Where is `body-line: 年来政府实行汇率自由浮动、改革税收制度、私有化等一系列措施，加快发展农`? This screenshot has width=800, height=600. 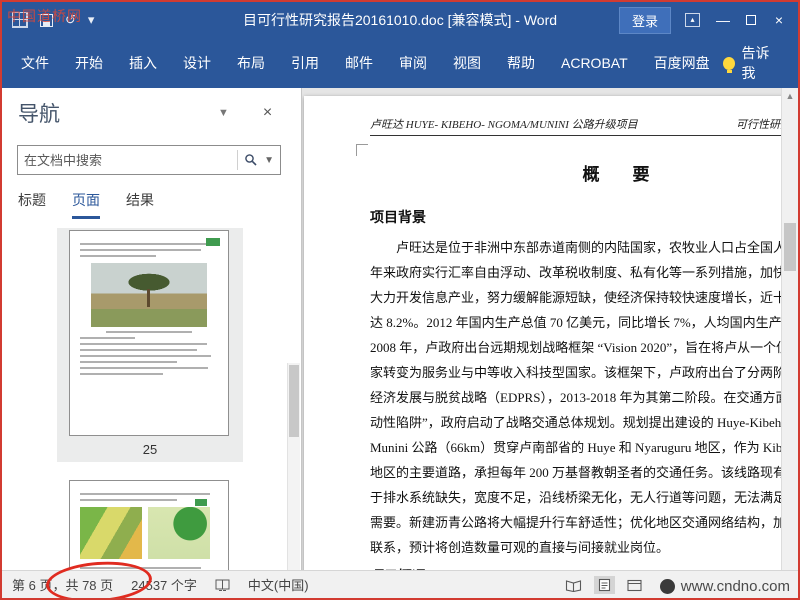 body-line: 年来政府实行汇率自由浮动、改革税收制度、私有化等一系列措施，加快发展农 is located at coordinates (584, 272).